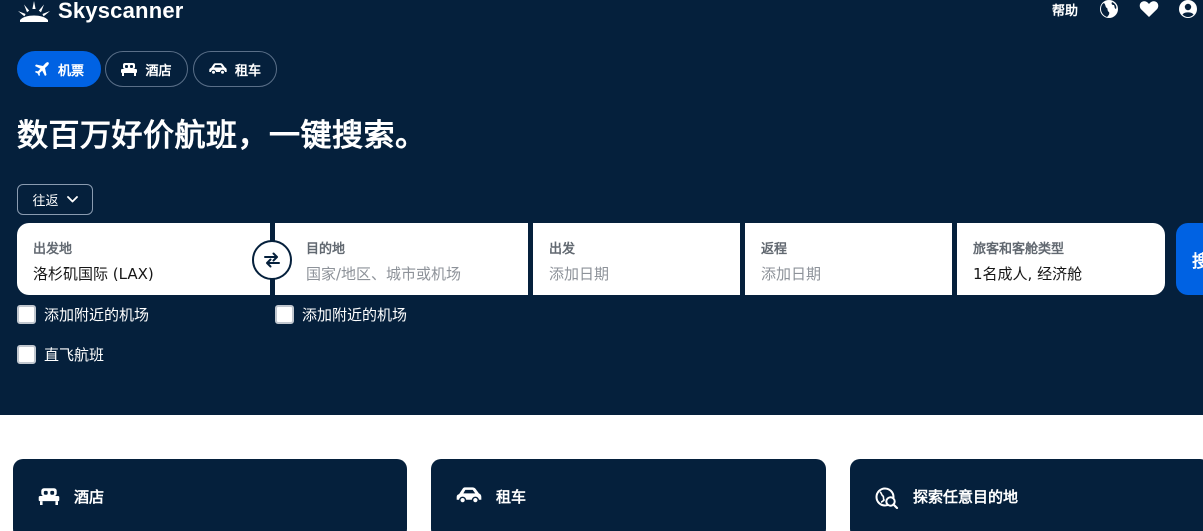  What do you see at coordinates (45, 201) in the screenshot?
I see `trip-type-value: 往返` at bounding box center [45, 201].